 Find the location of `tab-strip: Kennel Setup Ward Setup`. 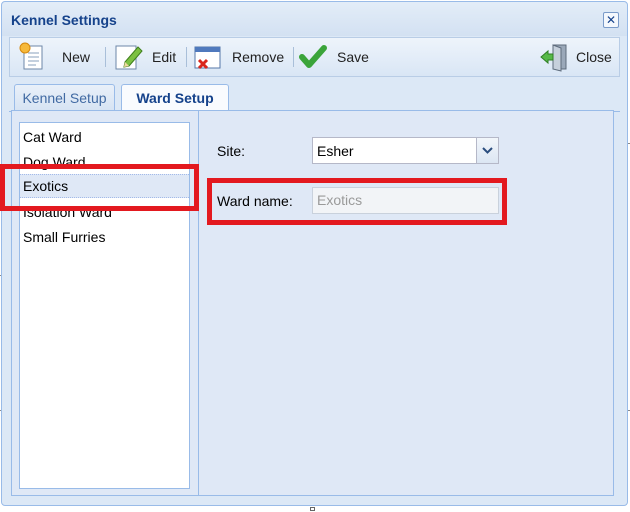

tab-strip: Kennel Setup Ward Setup is located at coordinates (314, 95).